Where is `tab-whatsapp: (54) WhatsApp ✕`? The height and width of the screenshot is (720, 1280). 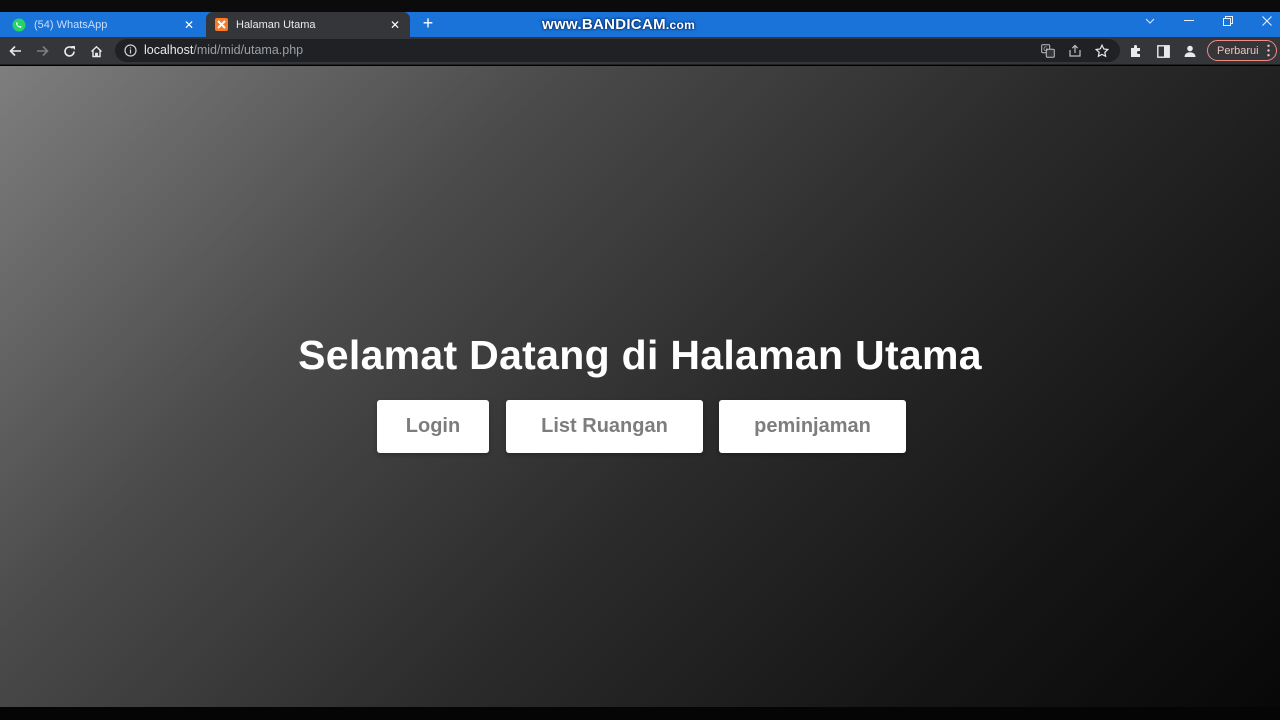
tab-whatsapp: (54) WhatsApp ✕ is located at coordinates (104, 24).